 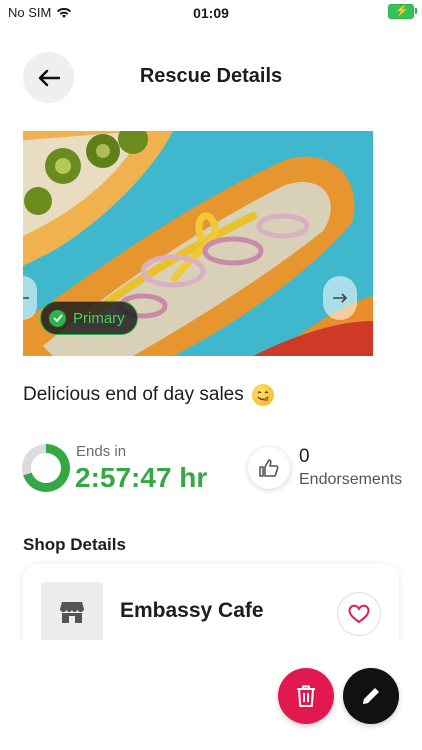 I want to click on endorsement-count: 0, so click(x=304, y=456).